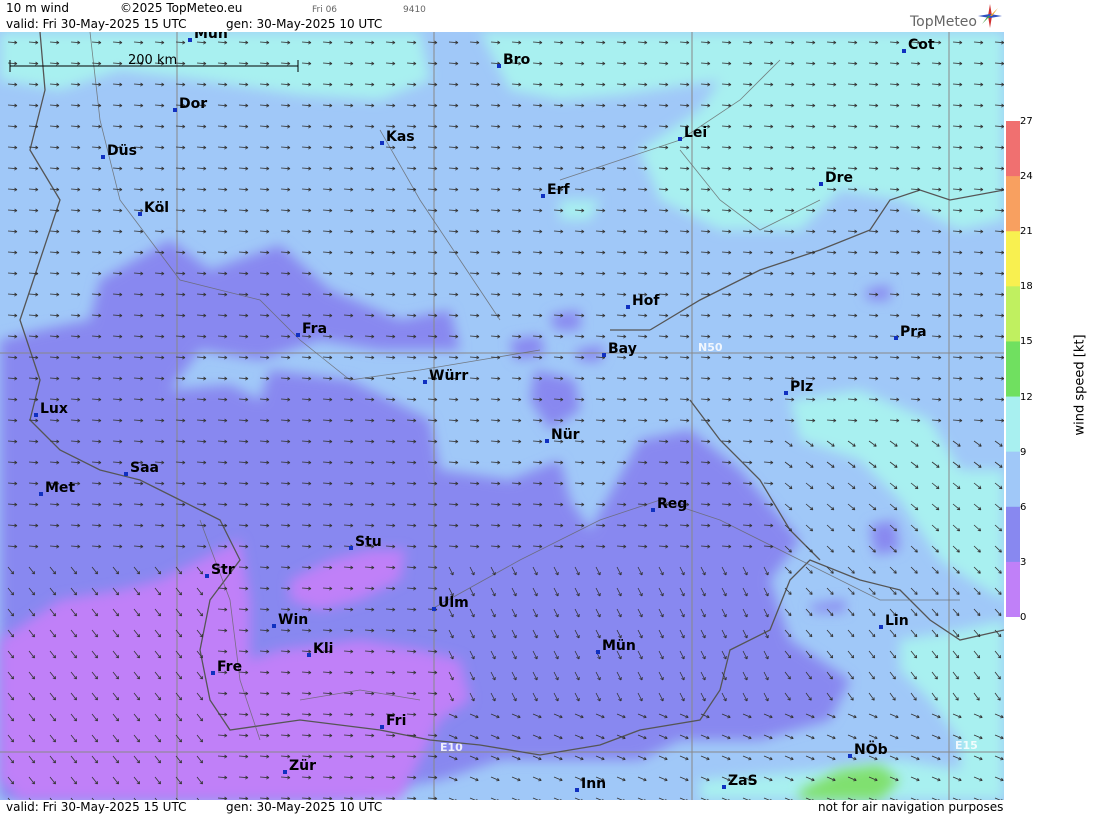  What do you see at coordinates (144, 468) in the screenshot?
I see `city-label: Saa` at bounding box center [144, 468].